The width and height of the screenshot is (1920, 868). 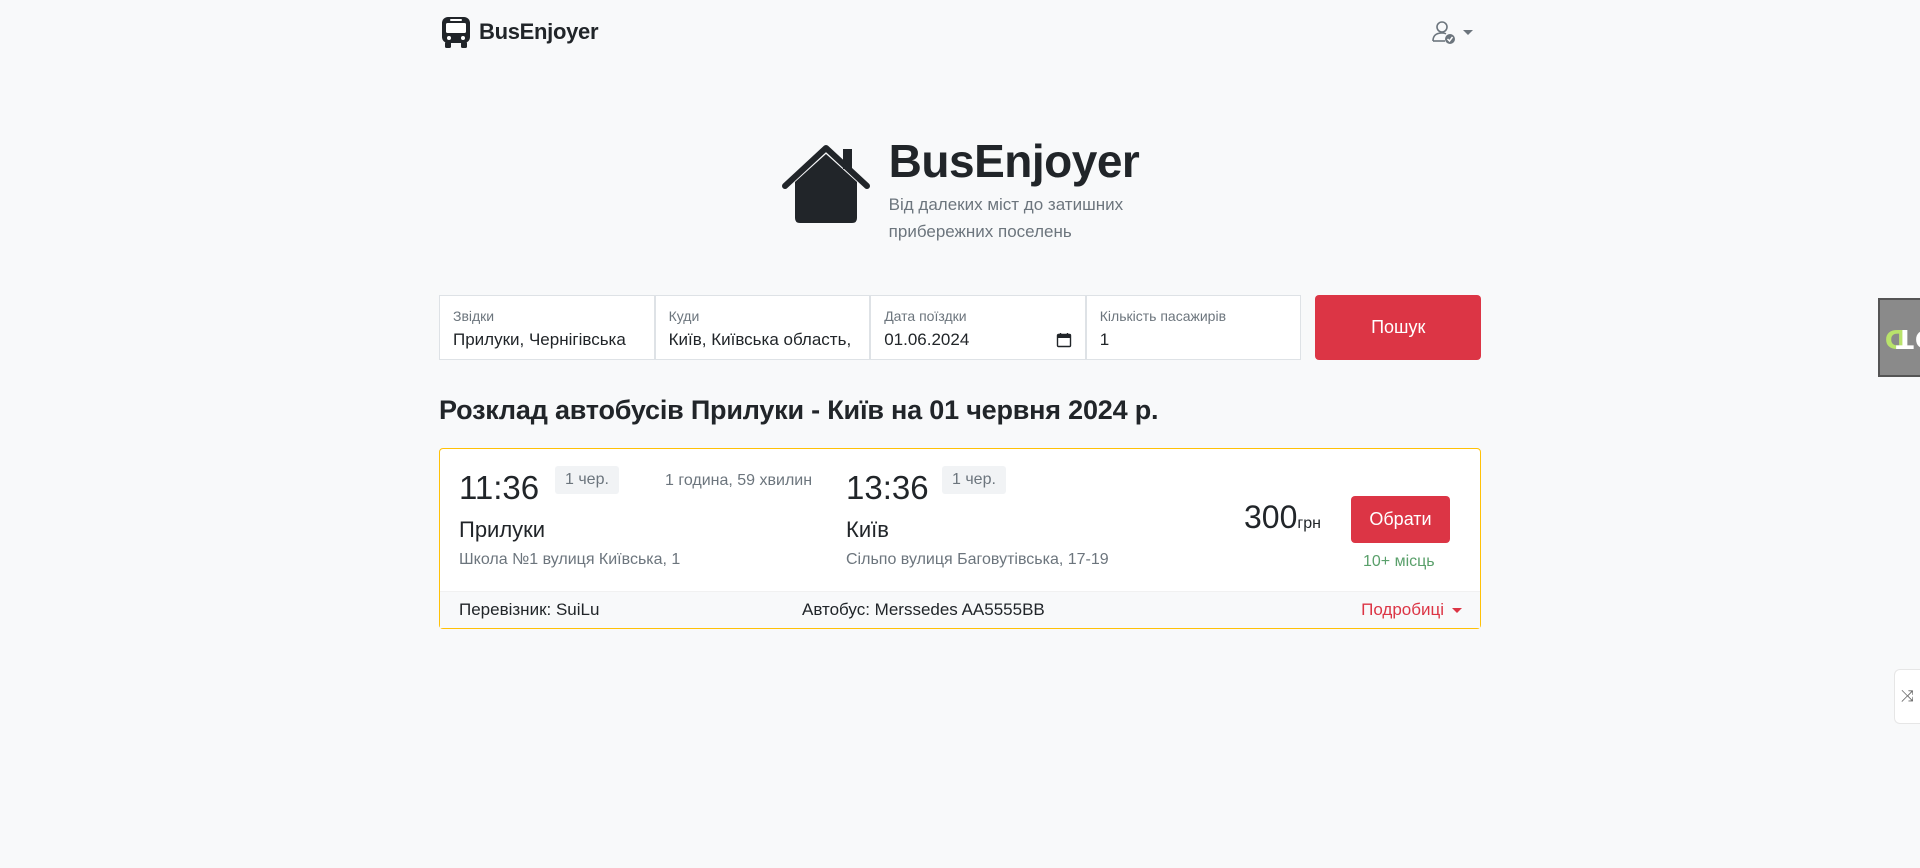 I want to click on date-value: 01.06.2024, so click(x=927, y=339).